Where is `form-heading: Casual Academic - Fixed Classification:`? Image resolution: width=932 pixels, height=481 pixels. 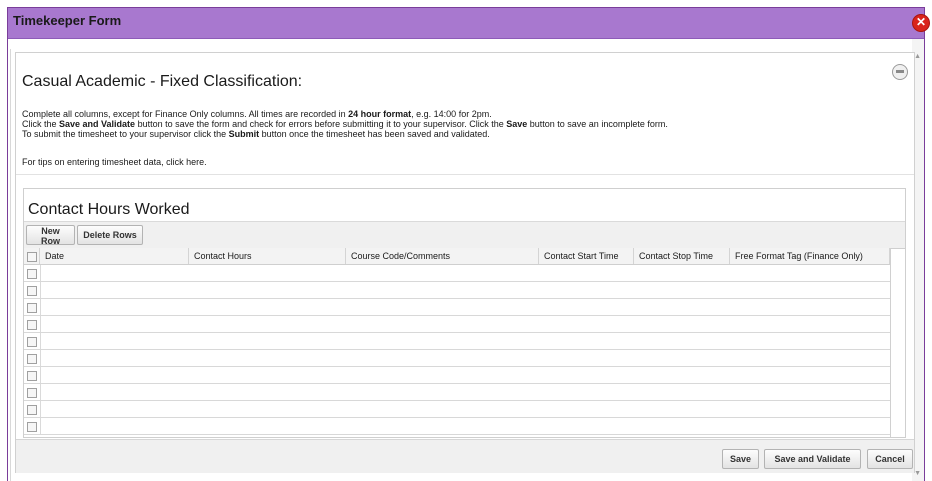
form-heading: Casual Academic - Fixed Classification: is located at coordinates (162, 81).